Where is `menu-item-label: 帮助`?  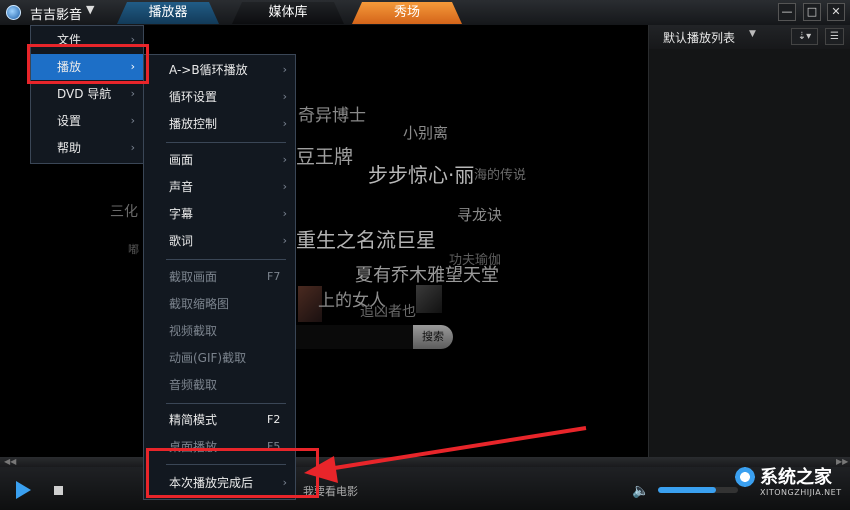 menu-item-label: 帮助 is located at coordinates (69, 148).